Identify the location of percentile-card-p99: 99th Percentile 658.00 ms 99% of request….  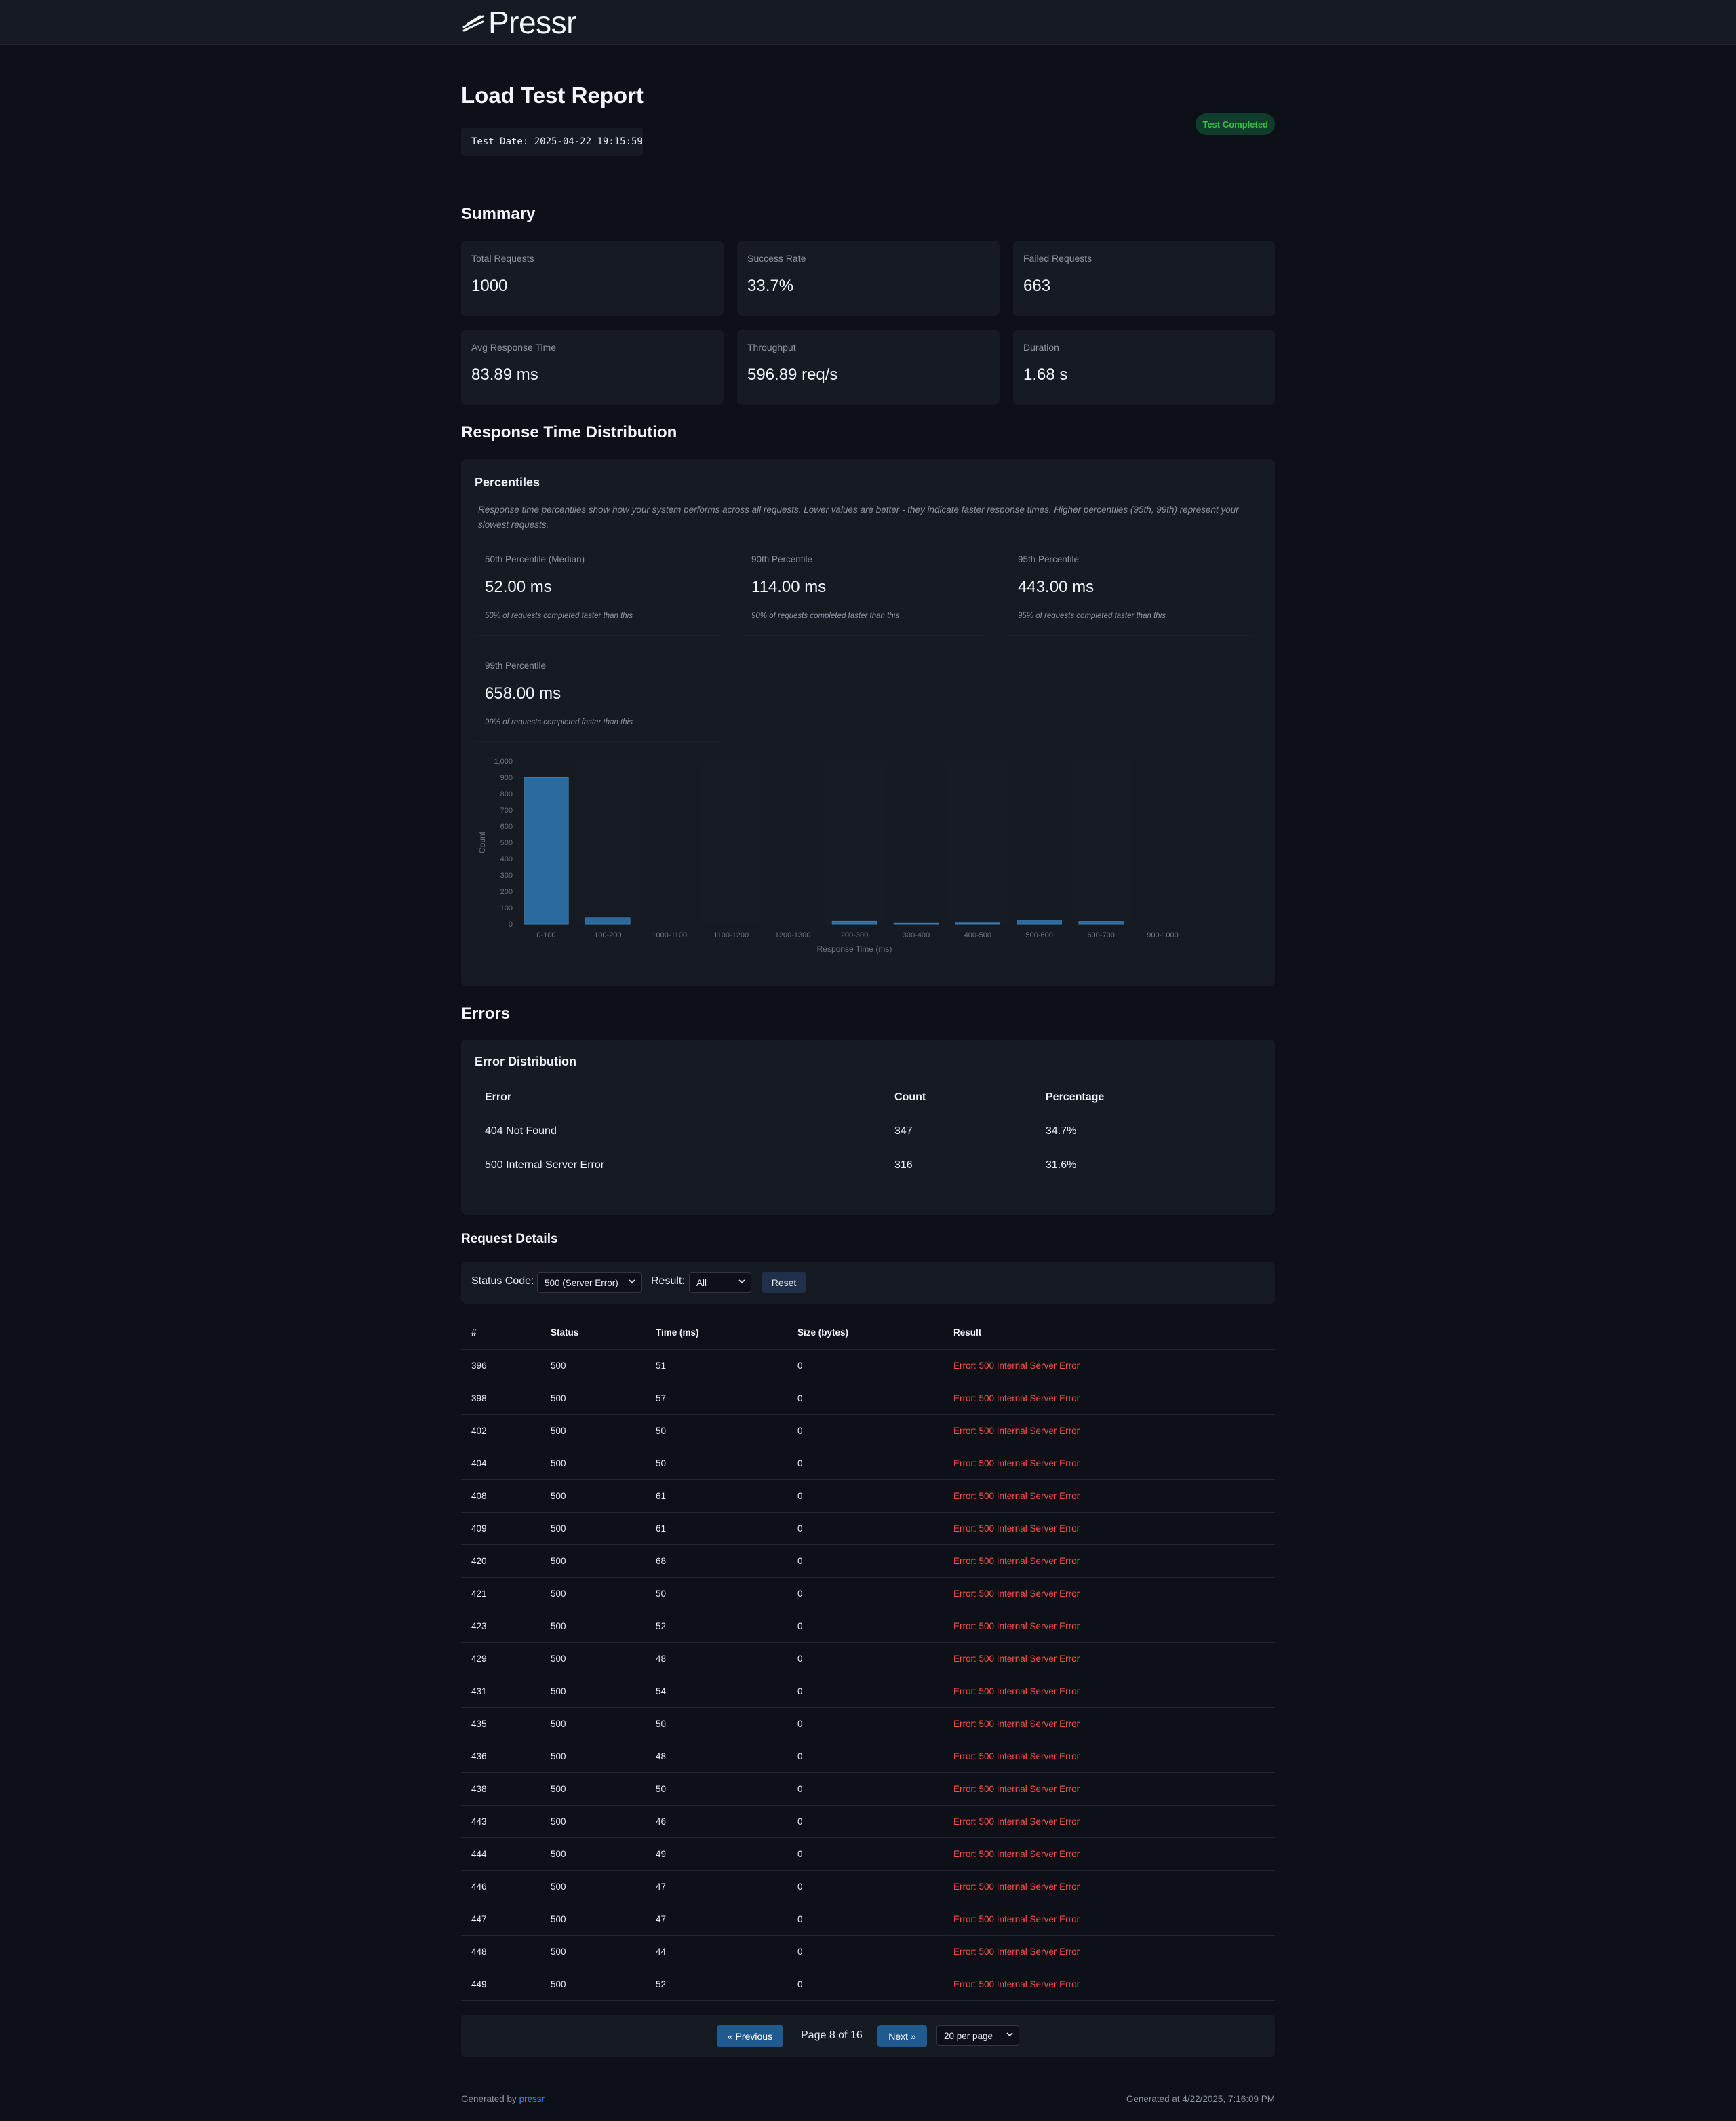
(597, 696).